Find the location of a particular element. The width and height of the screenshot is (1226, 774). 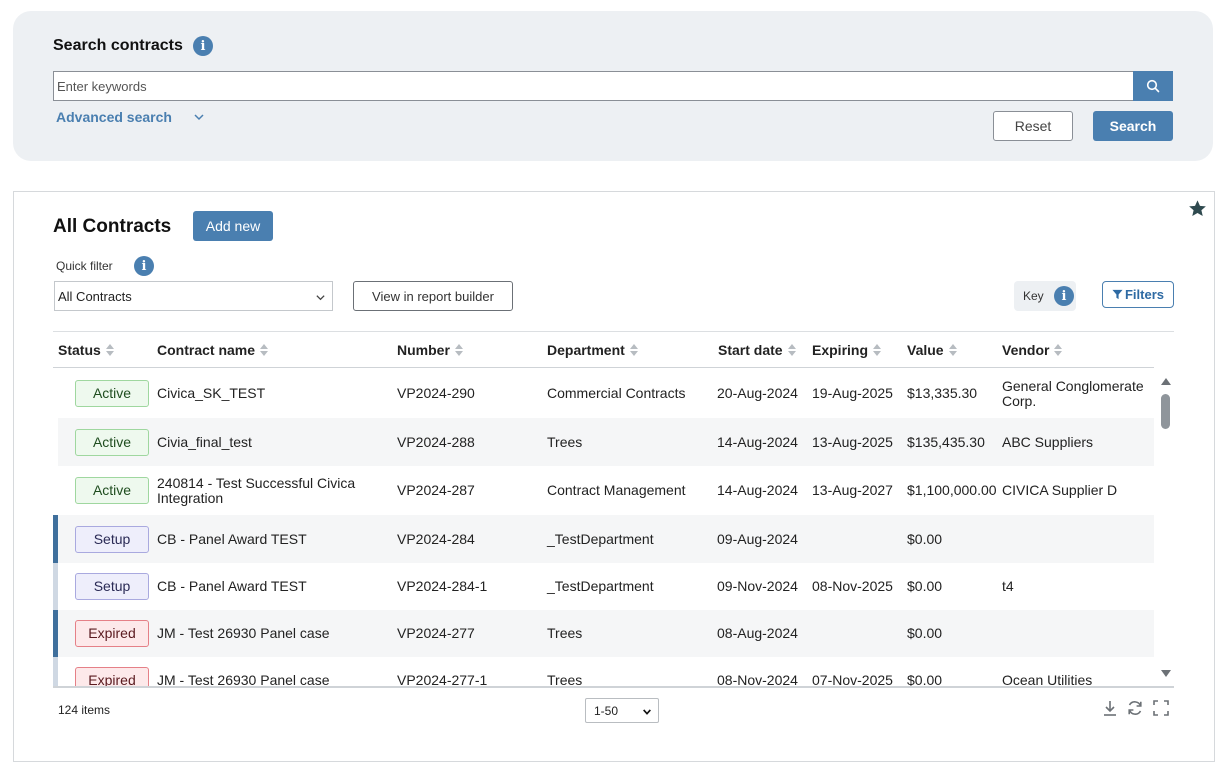

quick-filter-select: All Contracts is located at coordinates (193, 296).